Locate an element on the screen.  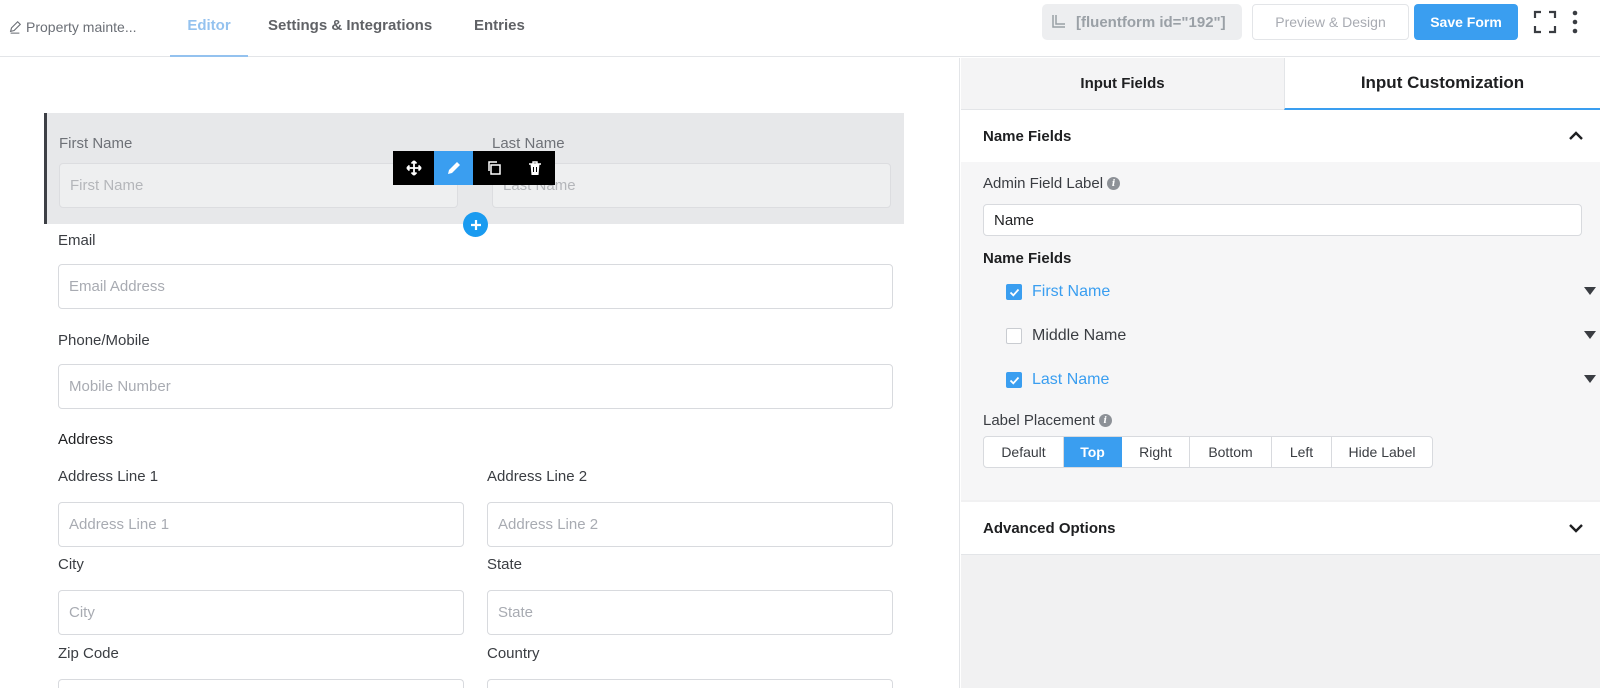
placement-default: Default is located at coordinates (1024, 452).